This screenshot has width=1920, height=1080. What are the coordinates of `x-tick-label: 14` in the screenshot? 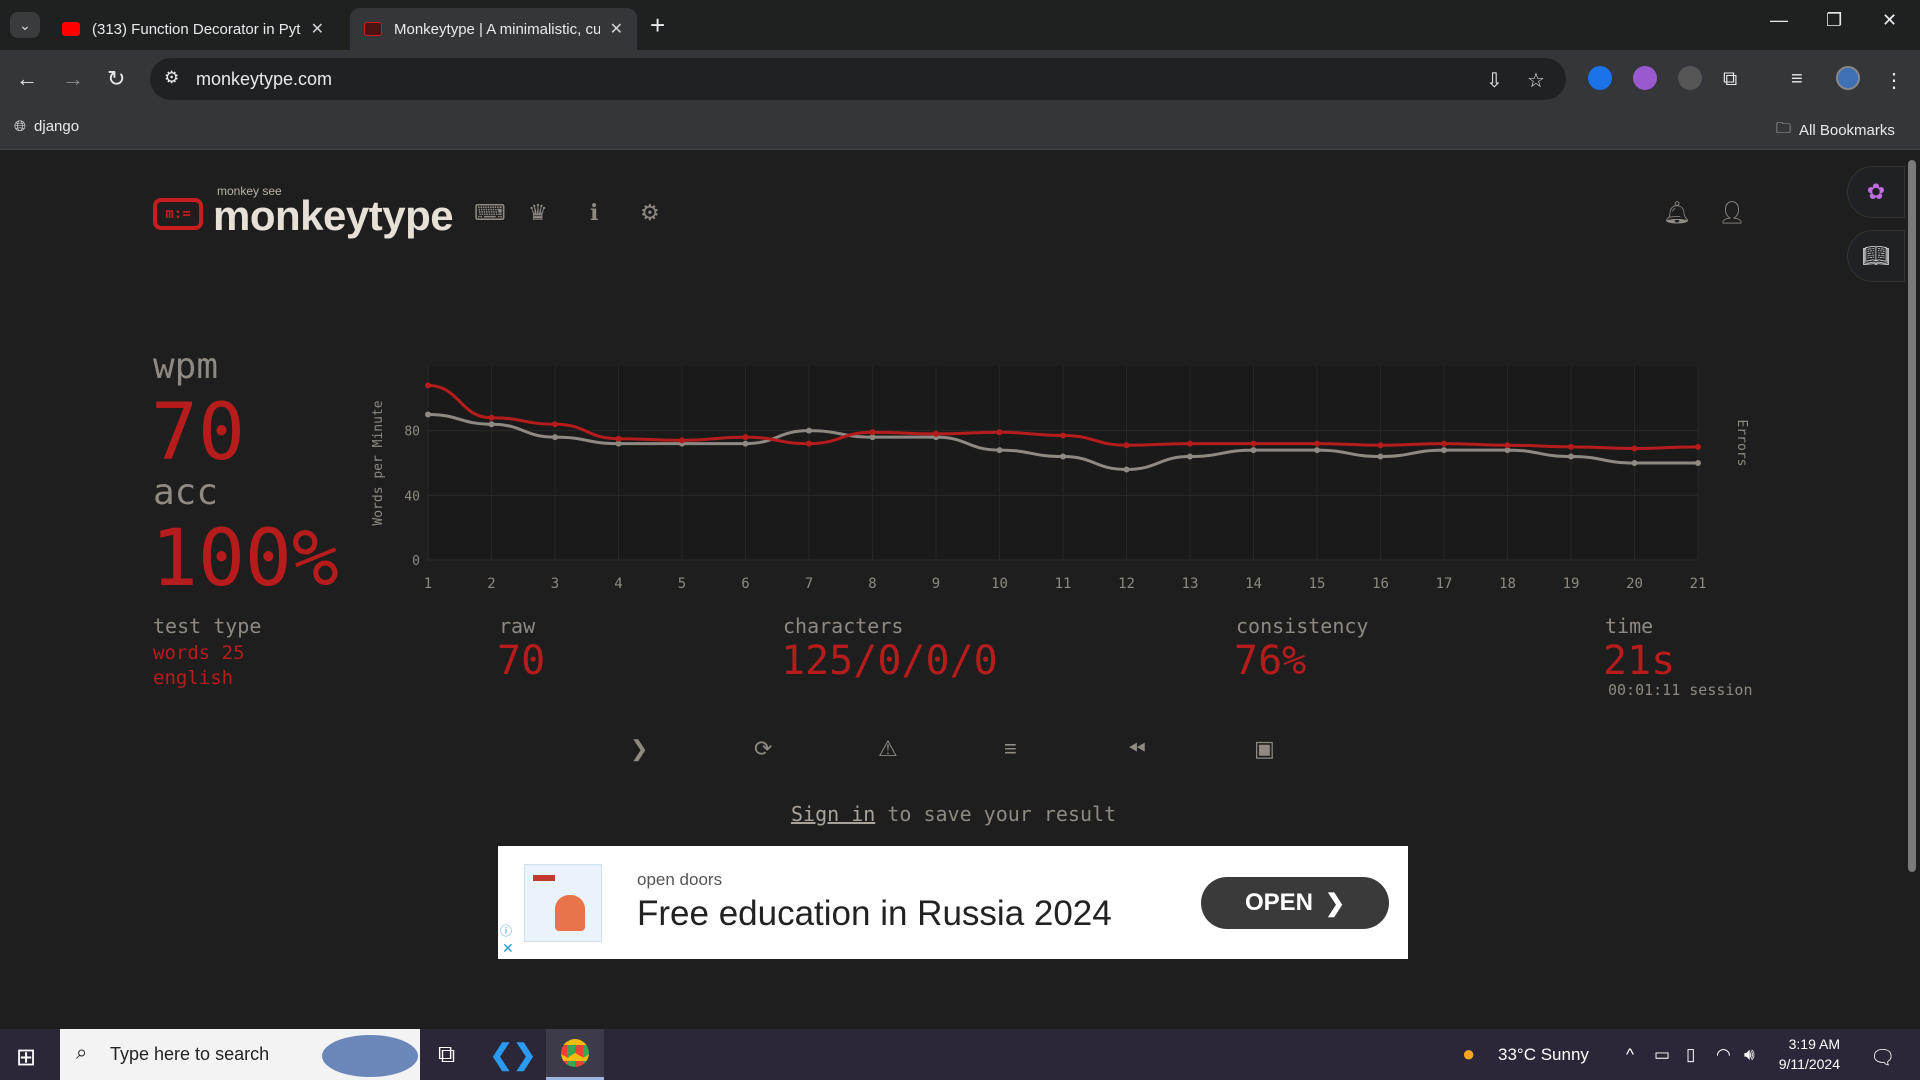 It's located at (1253, 584).